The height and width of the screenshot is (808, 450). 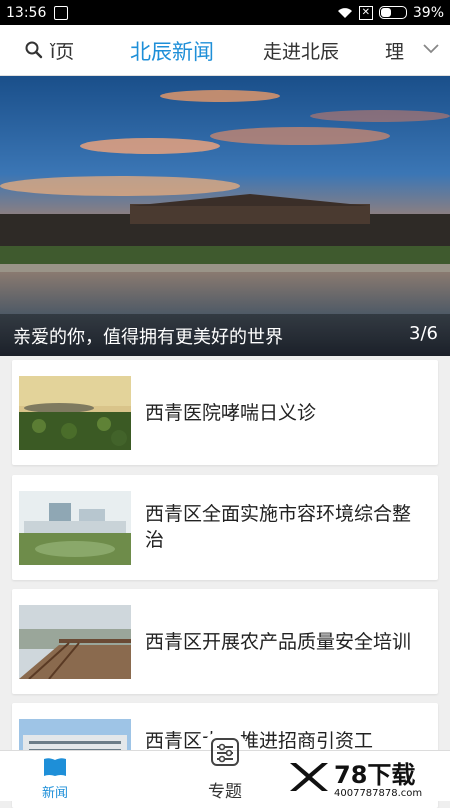 I want to click on news-title: 西青区全面实施市容环境综合整治, so click(x=287, y=527).